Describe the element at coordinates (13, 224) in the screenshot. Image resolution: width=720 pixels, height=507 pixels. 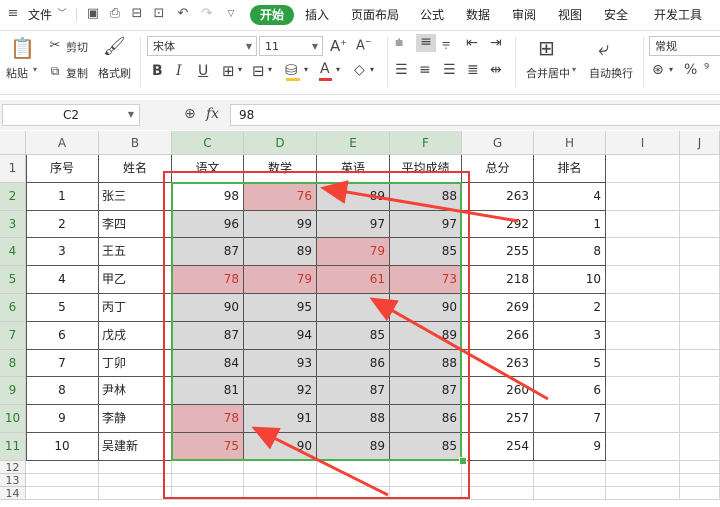
I see `row-header: 3` at that location.